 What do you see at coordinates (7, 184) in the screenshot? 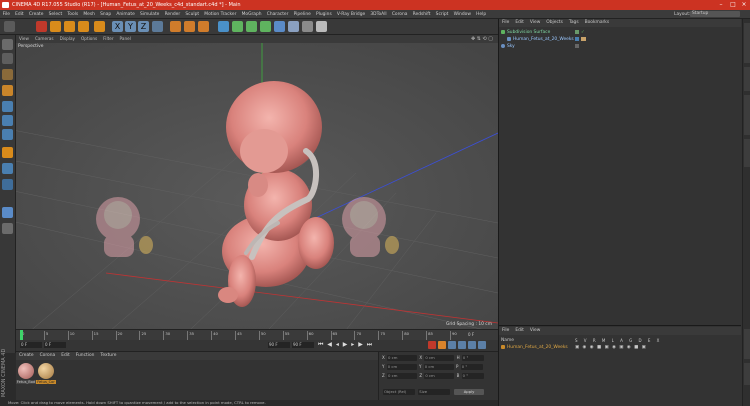
I see `snap-icon` at bounding box center [7, 184].